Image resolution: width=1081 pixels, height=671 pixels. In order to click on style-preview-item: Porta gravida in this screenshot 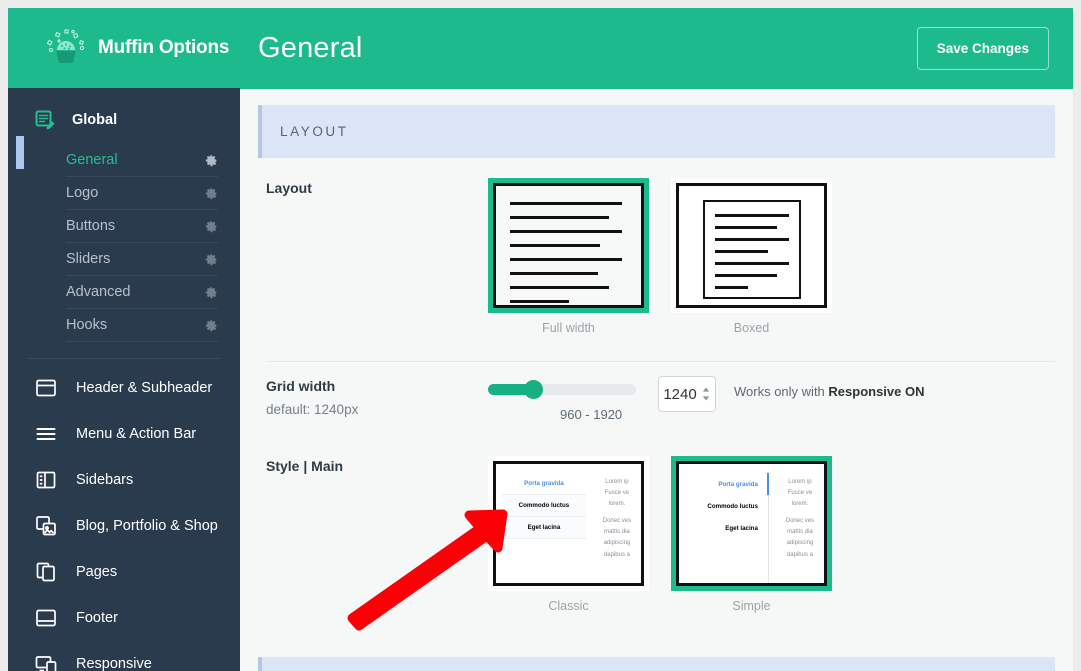, I will do `click(738, 484)`.